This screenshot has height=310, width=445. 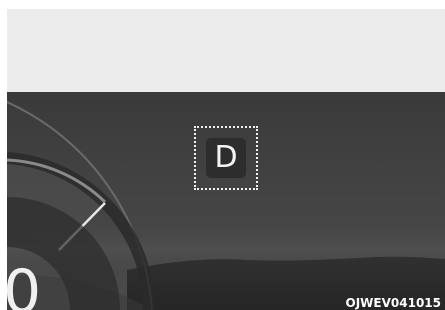 I want to click on gear-indicator: D, so click(x=226, y=158).